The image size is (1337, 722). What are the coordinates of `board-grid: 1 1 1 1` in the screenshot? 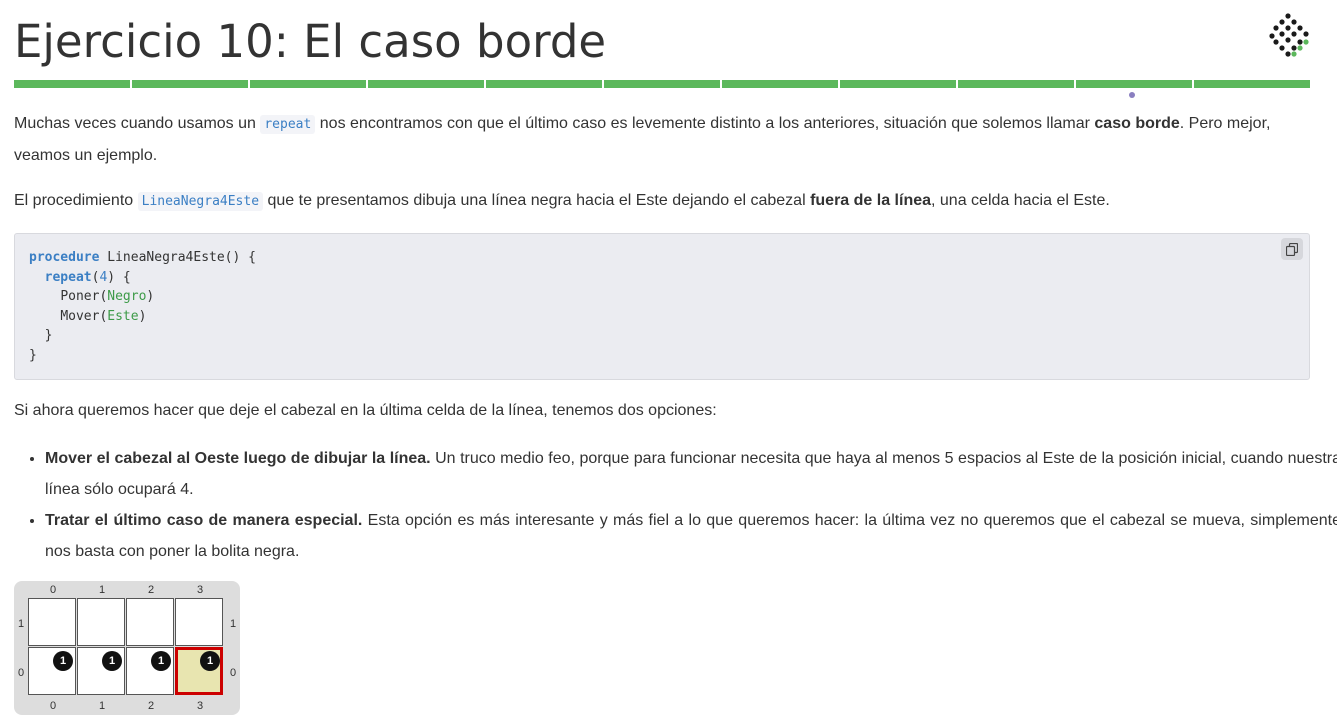 It's located at (126, 647).